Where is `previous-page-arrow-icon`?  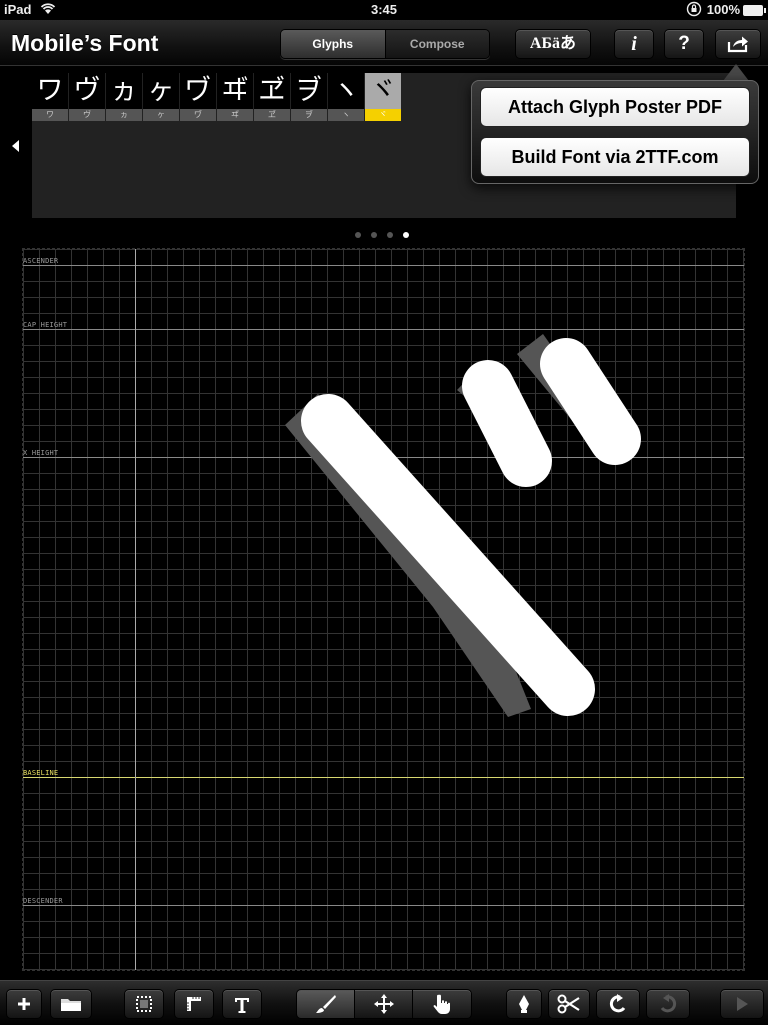 previous-page-arrow-icon is located at coordinates (15, 146).